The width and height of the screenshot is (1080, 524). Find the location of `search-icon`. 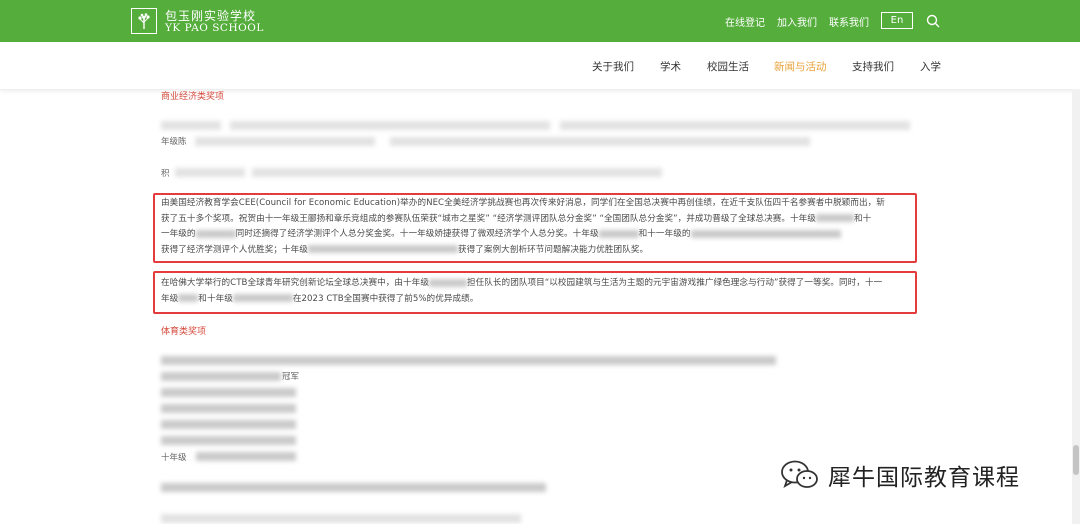

search-icon is located at coordinates (933, 21).